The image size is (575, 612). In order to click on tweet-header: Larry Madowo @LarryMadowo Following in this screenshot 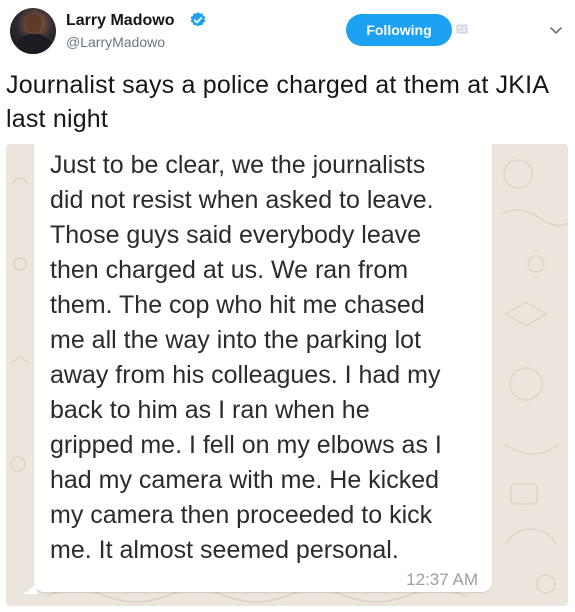, I will do `click(287, 31)`.